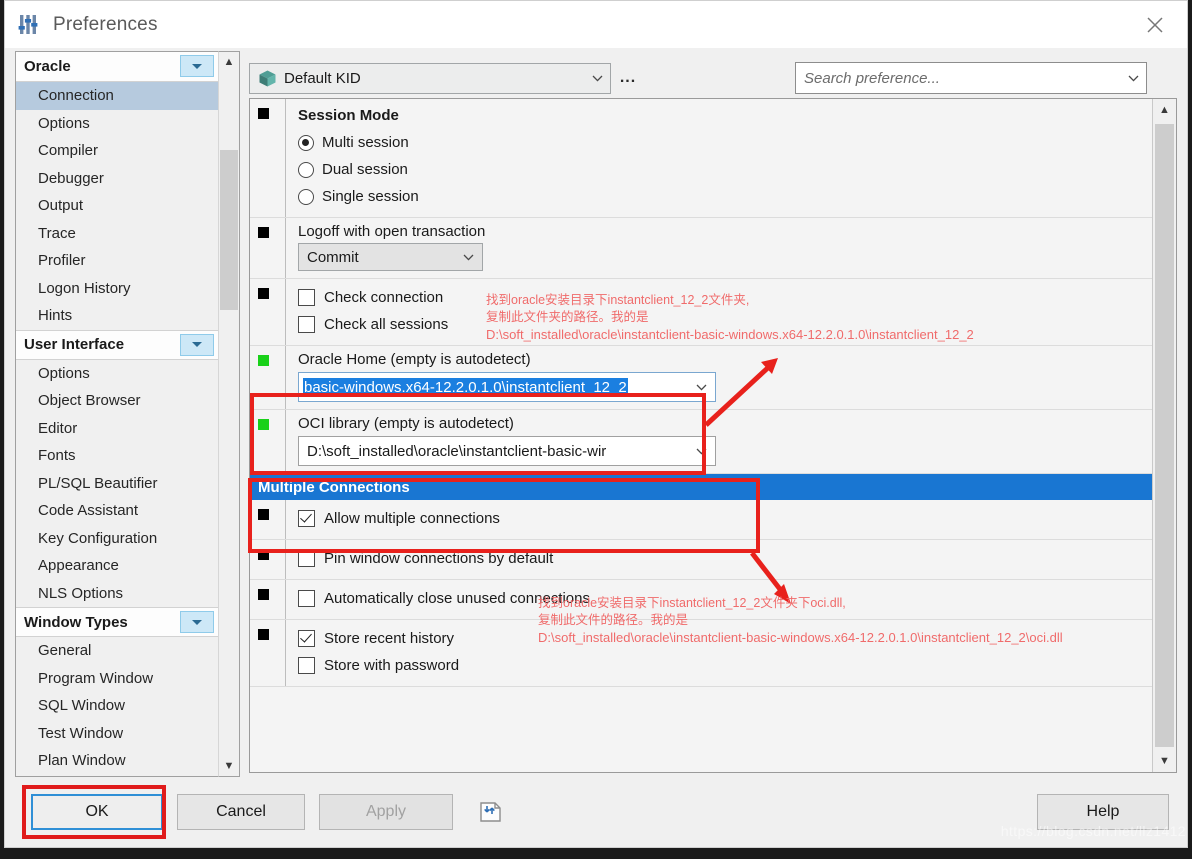 The height and width of the screenshot is (859, 1192). I want to click on sidebar-scrollbar: ▲ ▼, so click(229, 414).